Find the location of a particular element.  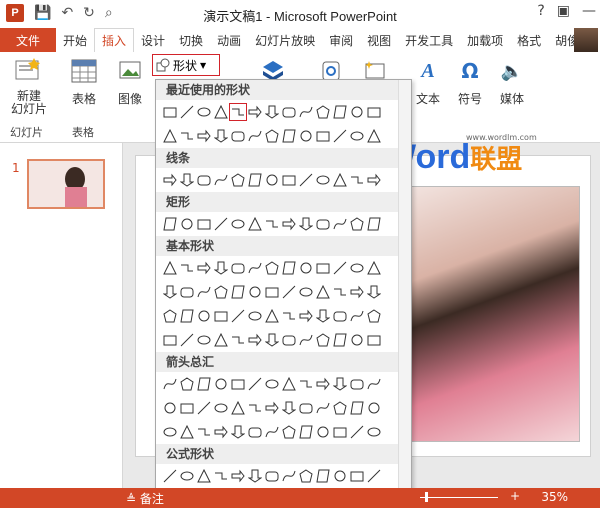

tab-format: 格式 is located at coordinates (529, 40).